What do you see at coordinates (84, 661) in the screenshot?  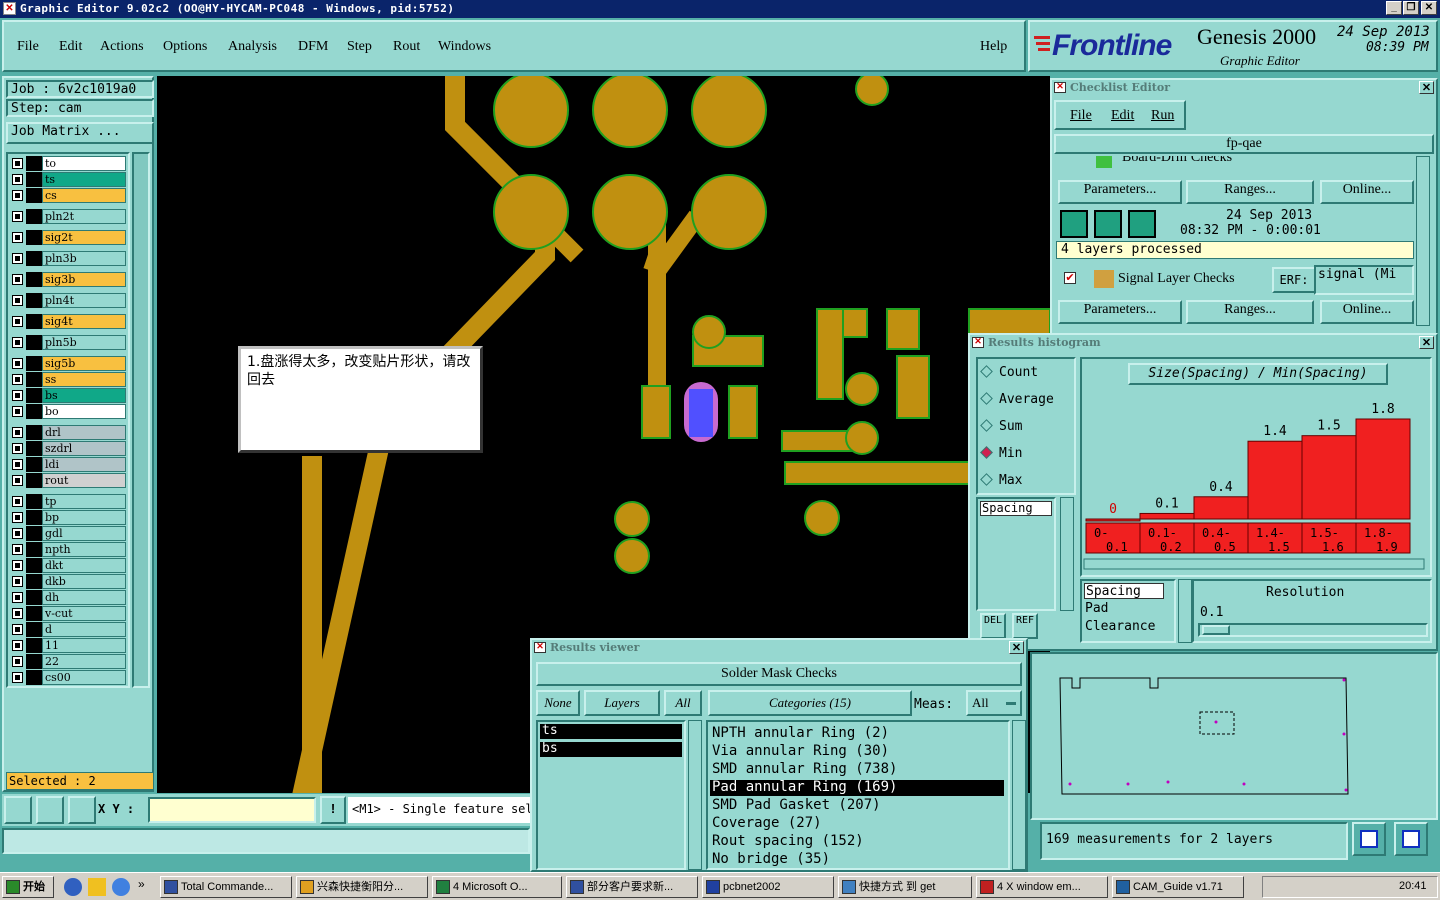 I see `layer-name: 22` at bounding box center [84, 661].